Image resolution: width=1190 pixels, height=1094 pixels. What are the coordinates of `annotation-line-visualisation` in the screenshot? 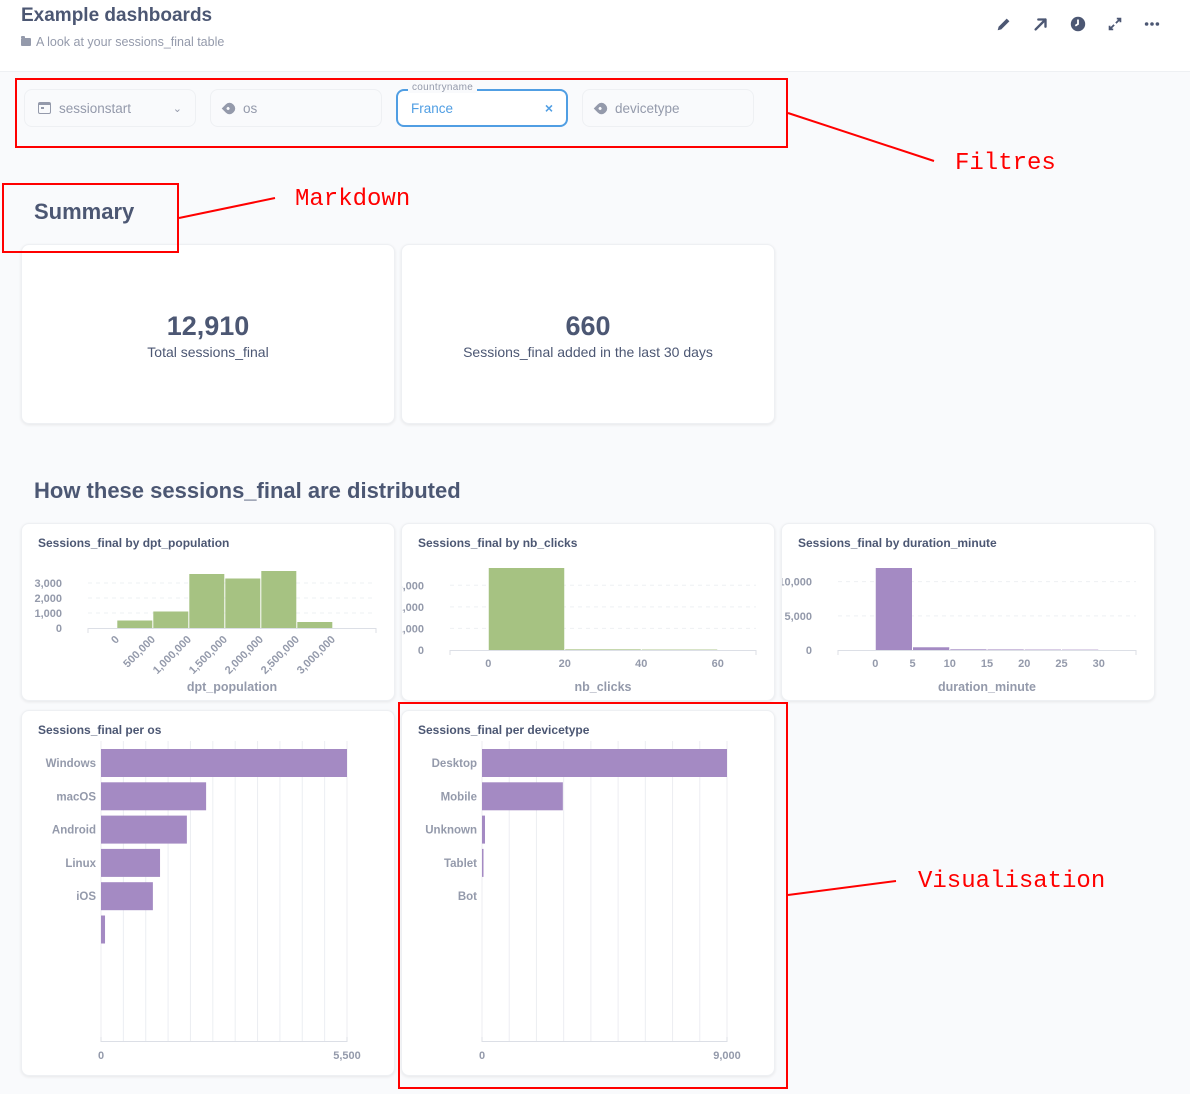 It's located at (842, 888).